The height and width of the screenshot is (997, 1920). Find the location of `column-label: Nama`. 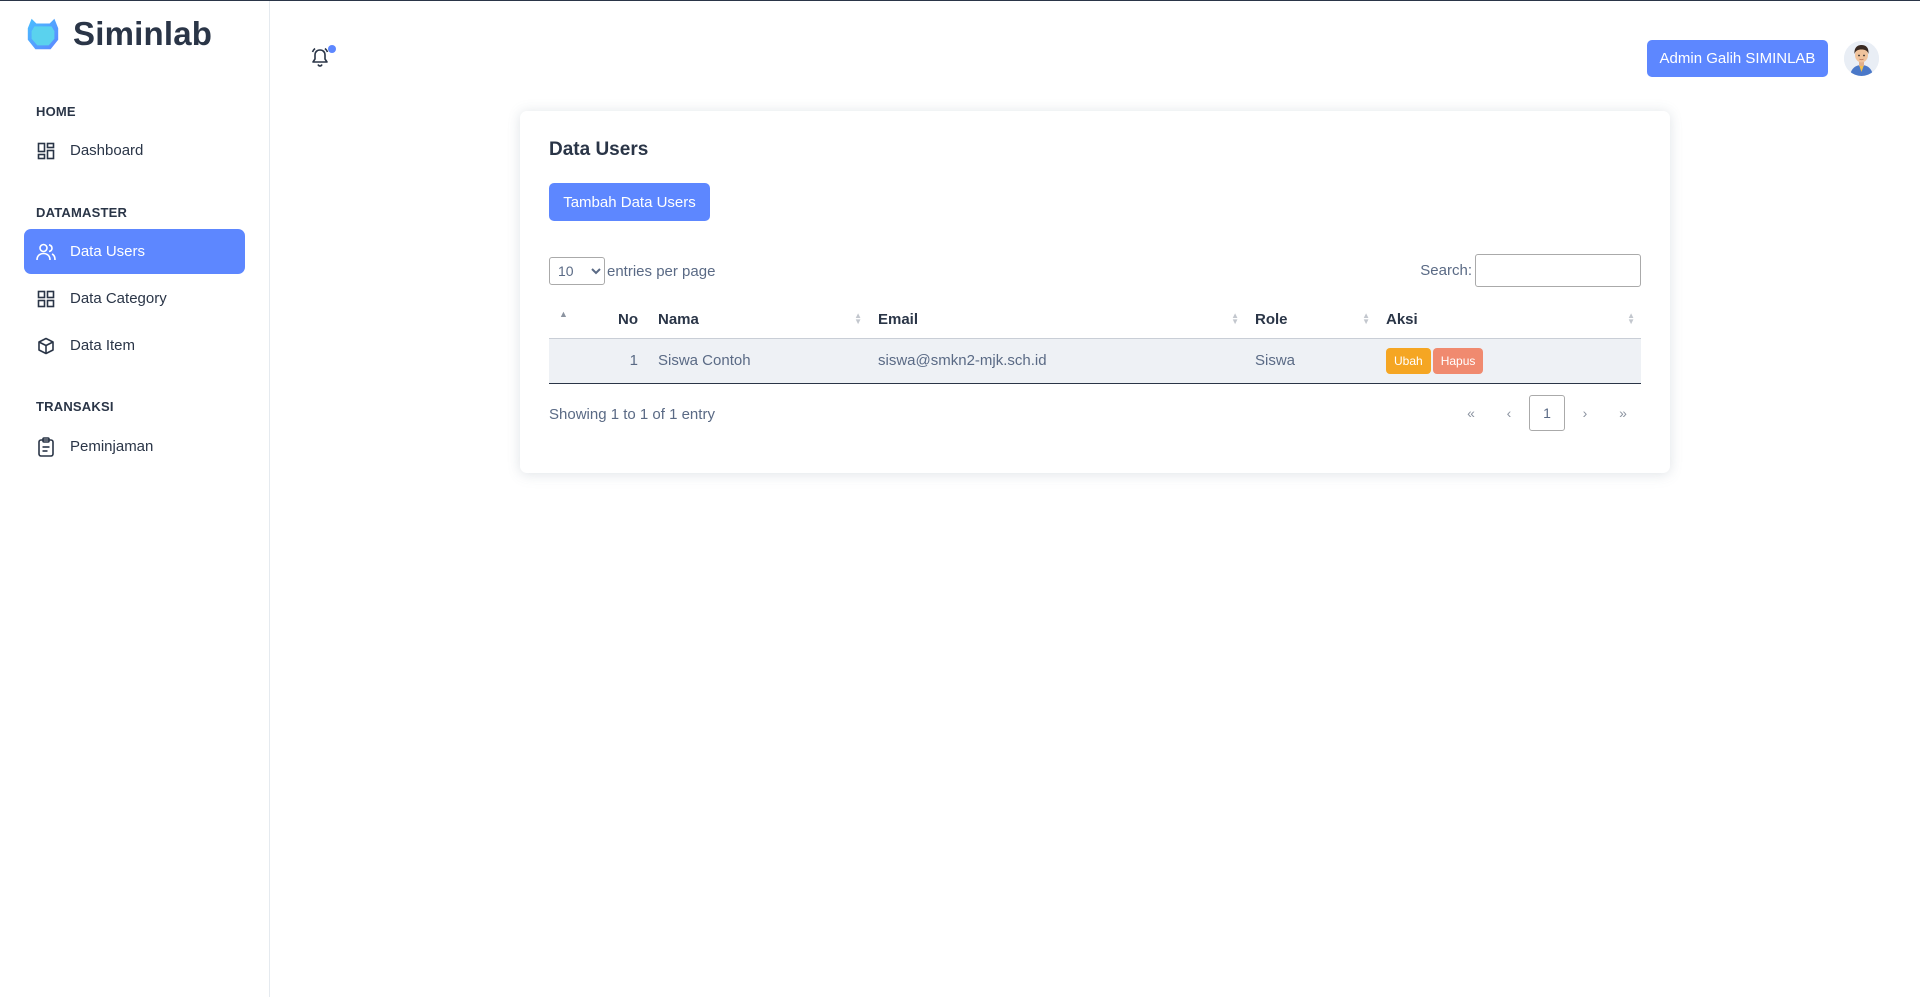

column-label: Nama is located at coordinates (678, 319).